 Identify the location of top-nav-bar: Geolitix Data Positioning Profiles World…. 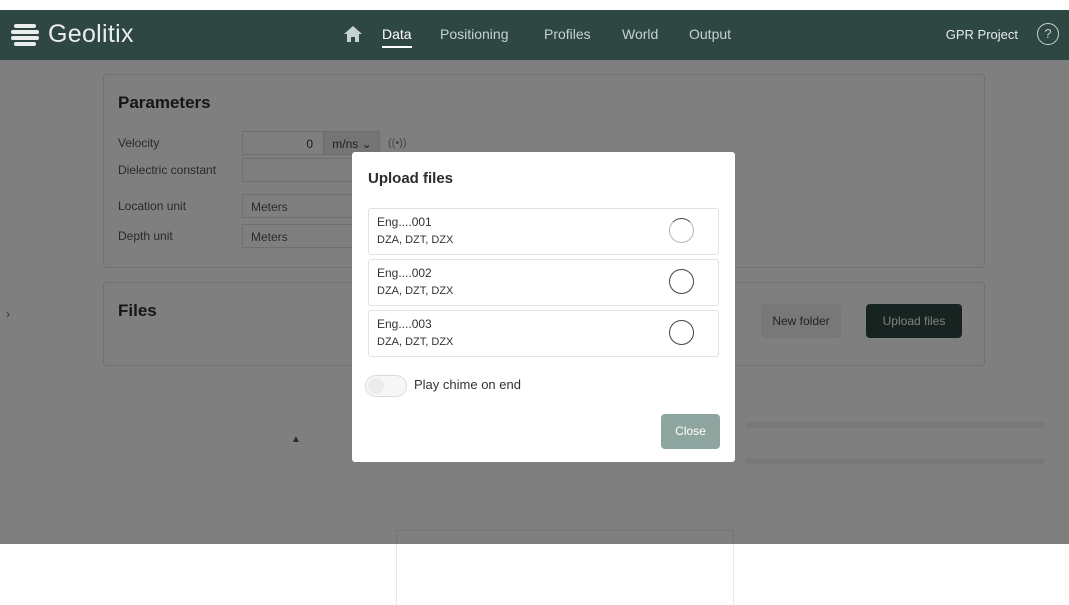
(534, 35).